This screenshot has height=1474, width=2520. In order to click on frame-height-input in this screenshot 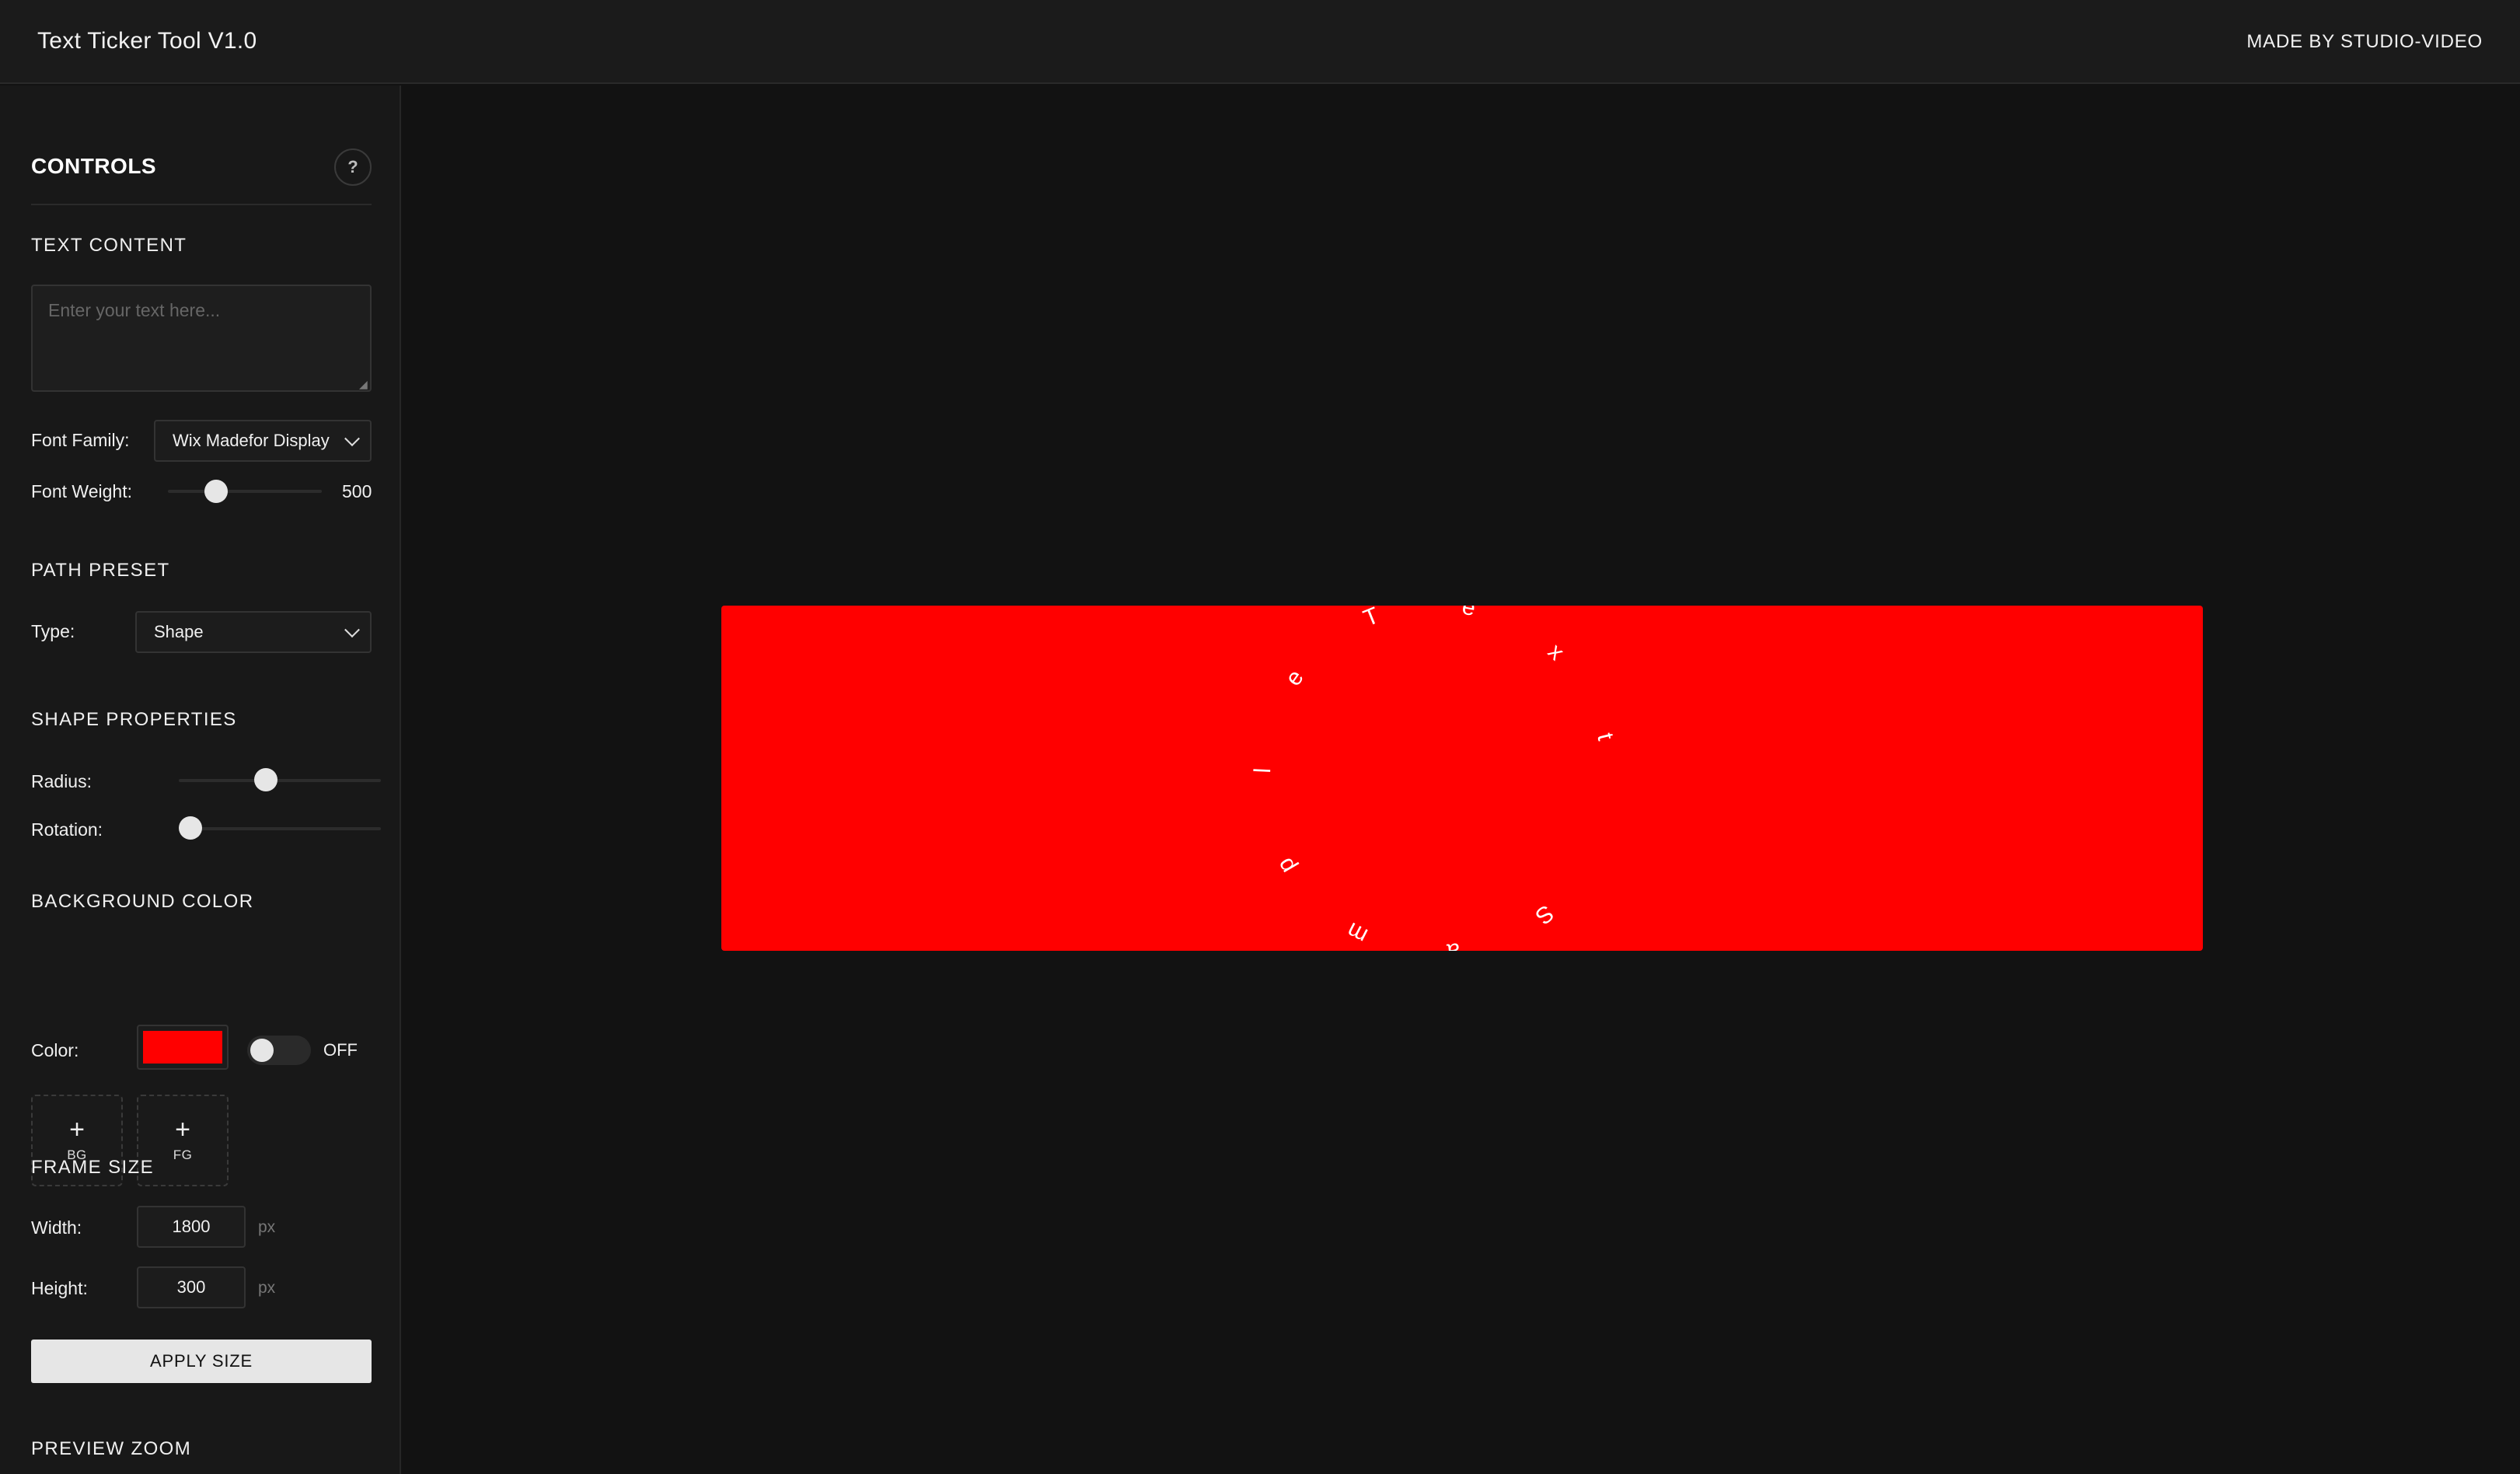, I will do `click(191, 1287)`.